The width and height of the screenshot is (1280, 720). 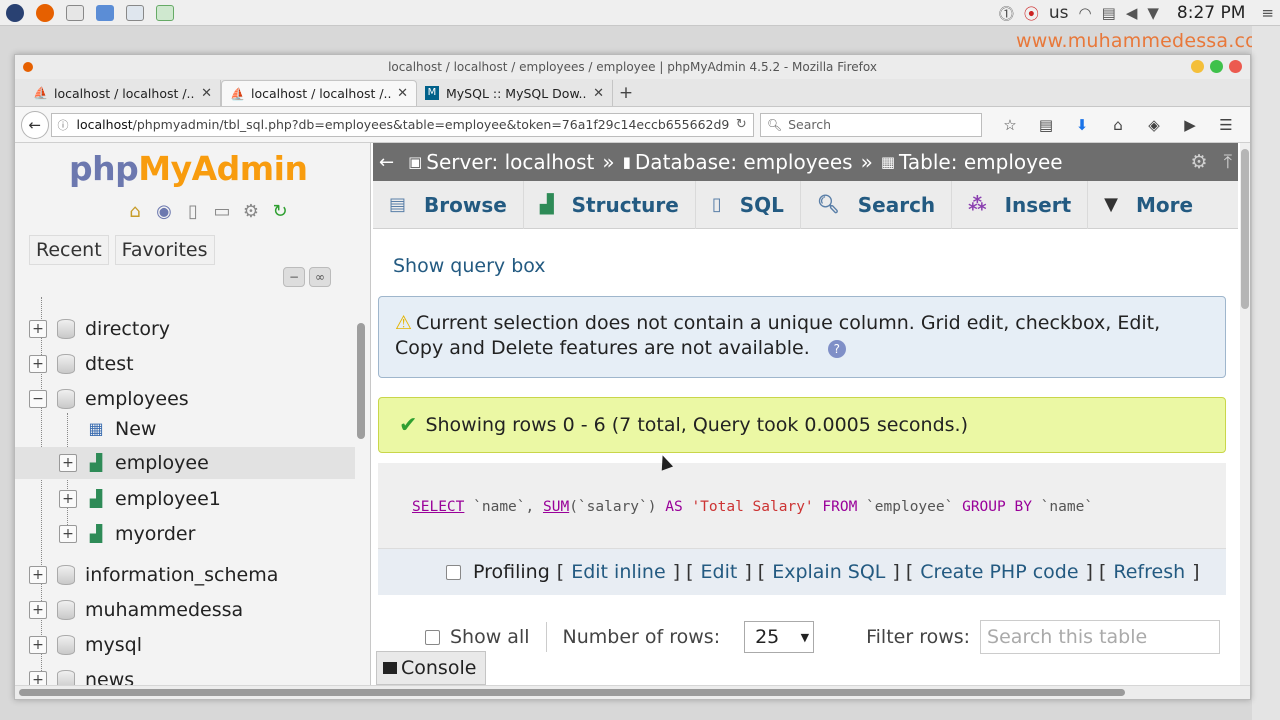 What do you see at coordinates (222, 212) in the screenshot?
I see `documentation-icon: ▭` at bounding box center [222, 212].